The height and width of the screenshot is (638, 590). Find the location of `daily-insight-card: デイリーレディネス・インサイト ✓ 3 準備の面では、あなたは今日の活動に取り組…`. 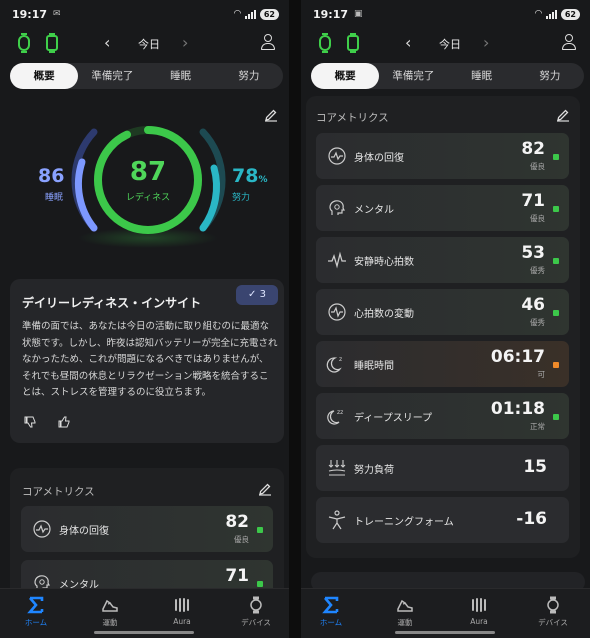

daily-insight-card: デイリーレディネス・インサイト ✓ 3 準備の面では、あなたは今日の活動に取り組… is located at coordinates (147, 361).